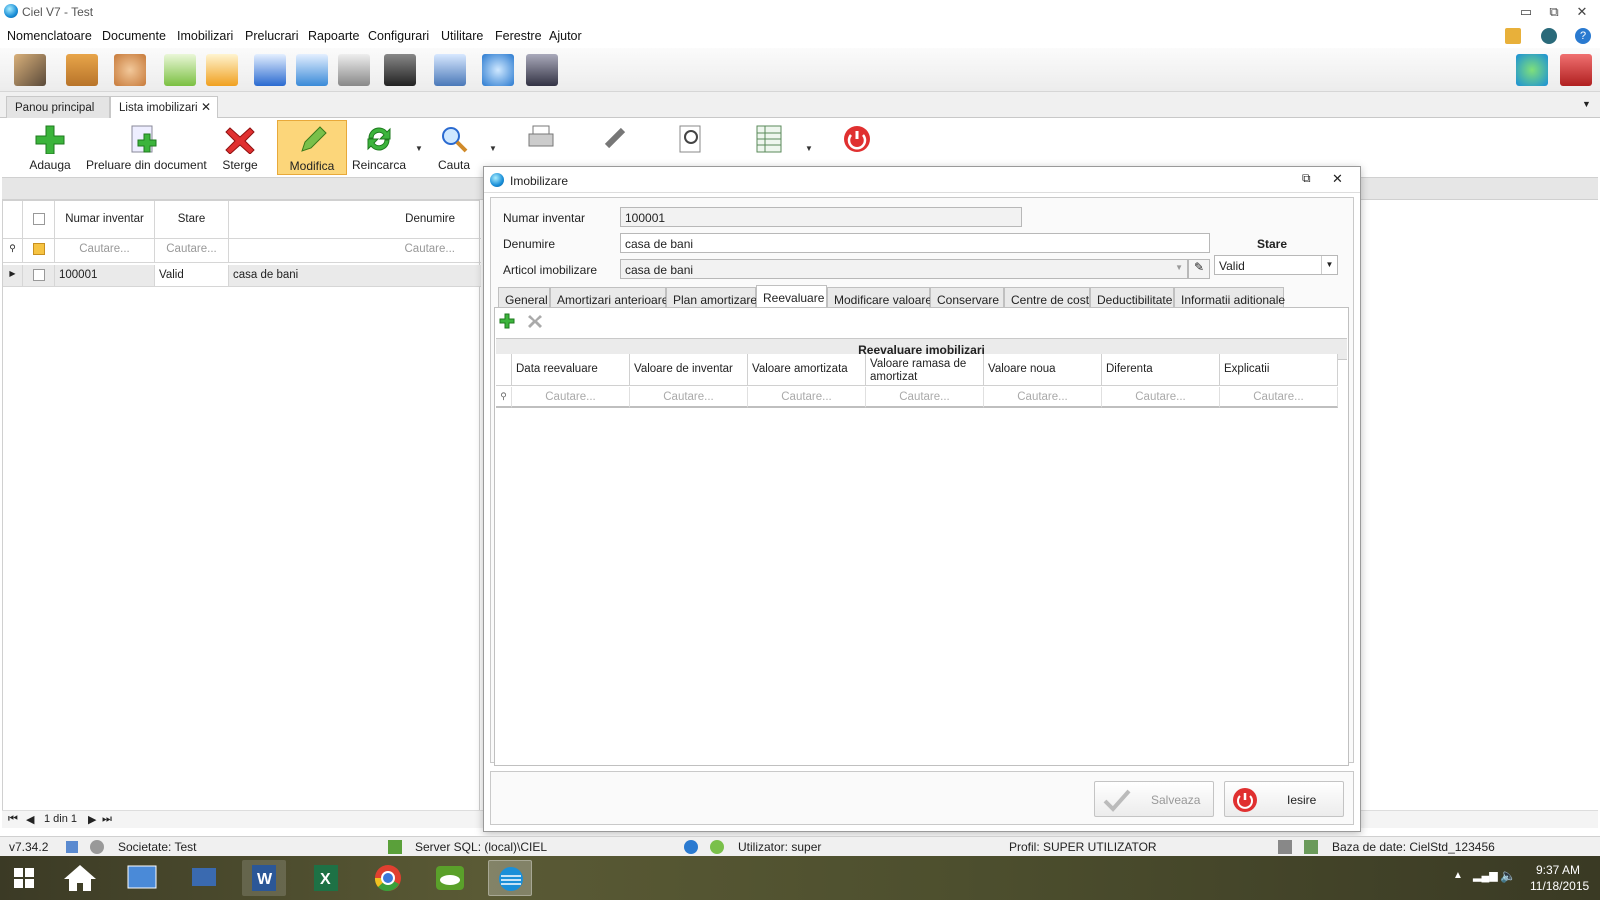 The image size is (1600, 900). What do you see at coordinates (915, 243) in the screenshot?
I see `name-input: casa de bani` at bounding box center [915, 243].